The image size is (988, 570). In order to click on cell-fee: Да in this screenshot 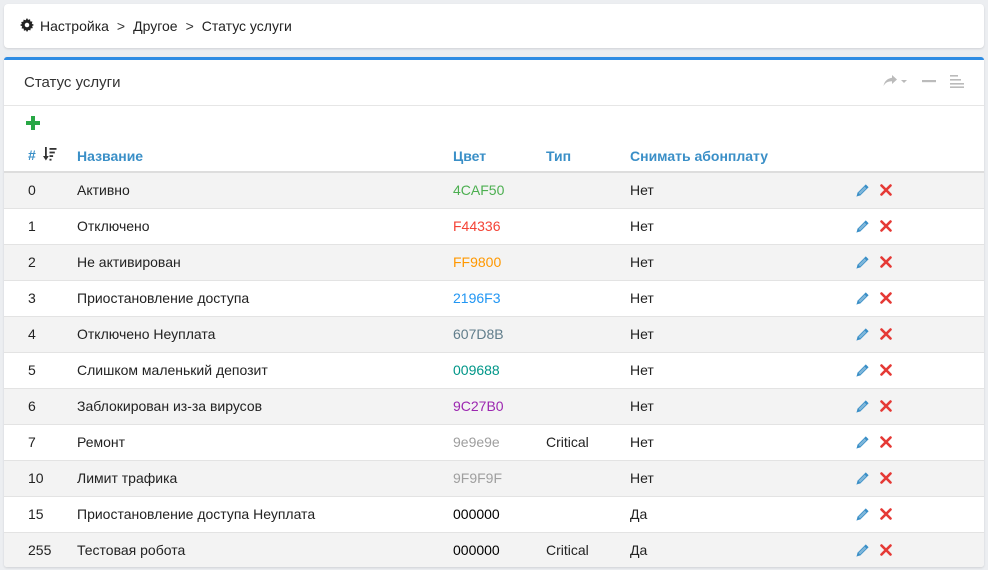, I will do `click(742, 513)`.